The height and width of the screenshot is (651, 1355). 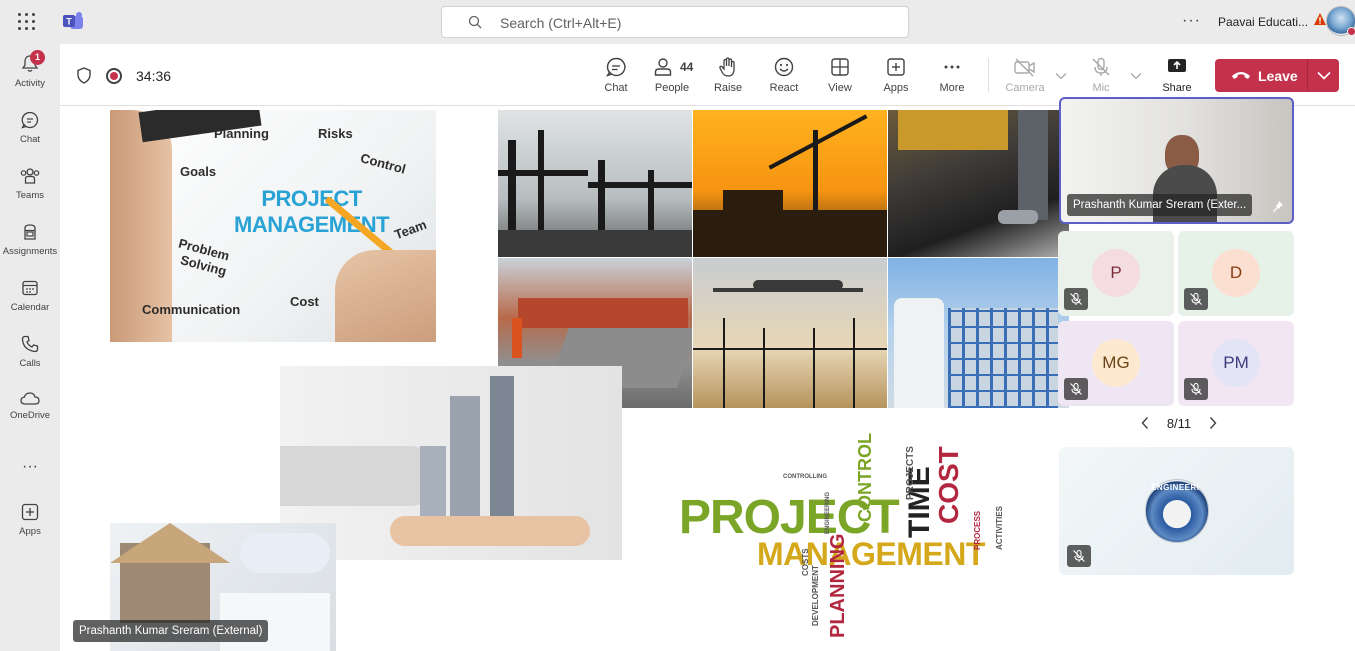 I want to click on rail-calendar: Calendar, so click(x=30, y=304).